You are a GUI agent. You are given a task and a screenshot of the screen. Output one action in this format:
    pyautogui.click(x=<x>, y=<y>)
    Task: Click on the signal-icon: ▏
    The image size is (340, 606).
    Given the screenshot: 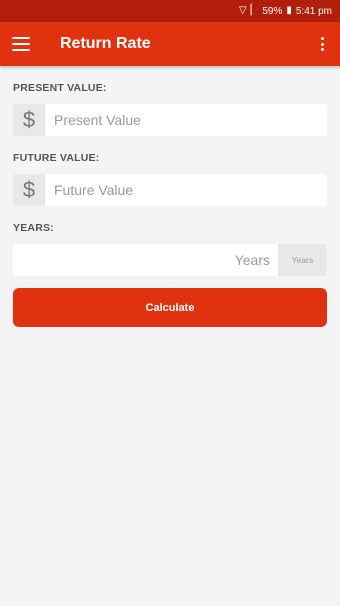 What is the action you would take?
    pyautogui.click(x=254, y=10)
    